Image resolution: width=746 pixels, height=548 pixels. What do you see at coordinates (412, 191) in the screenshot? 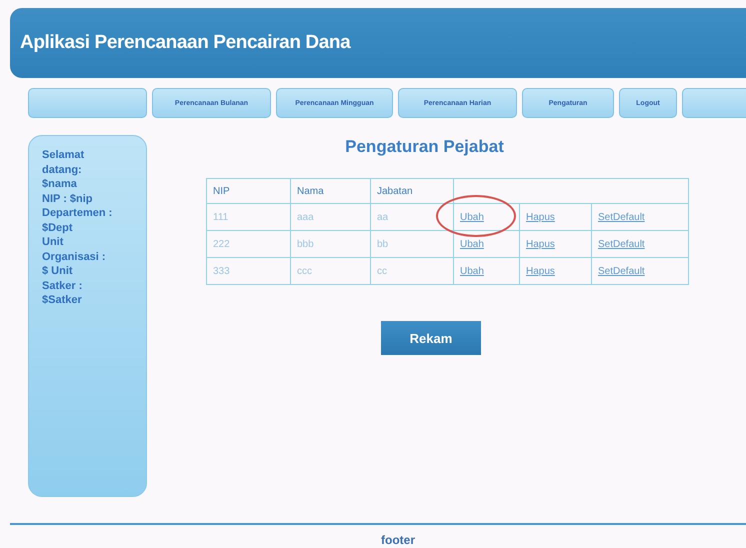
I see `column-header: Jabatan` at bounding box center [412, 191].